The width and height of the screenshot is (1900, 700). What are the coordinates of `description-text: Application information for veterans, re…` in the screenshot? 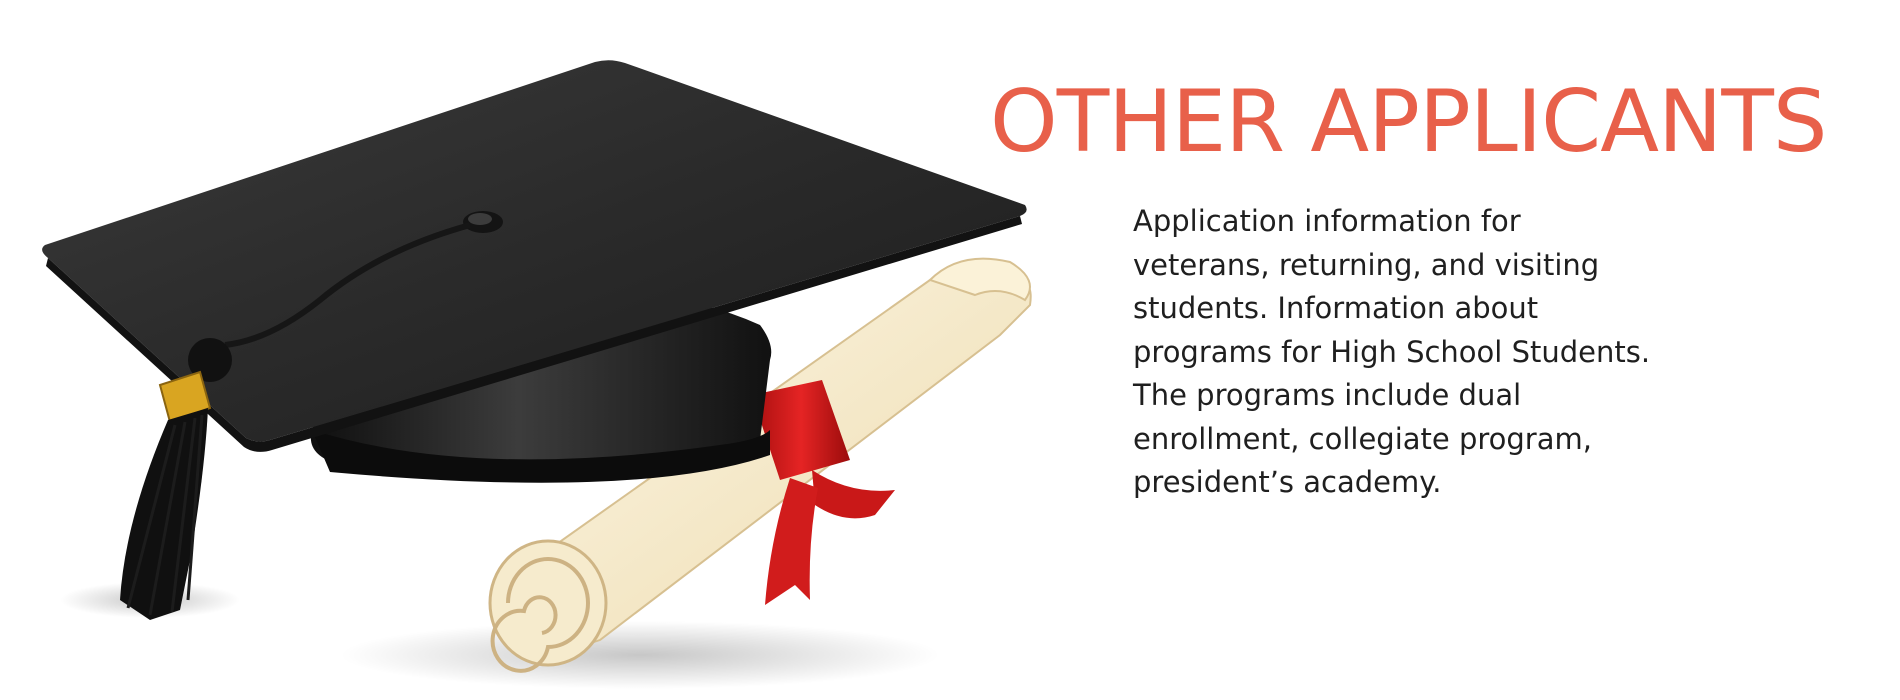 It's located at (1392, 351).